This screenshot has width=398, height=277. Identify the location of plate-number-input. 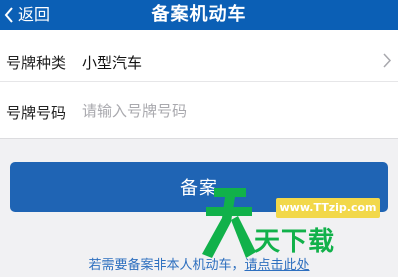
(222, 111).